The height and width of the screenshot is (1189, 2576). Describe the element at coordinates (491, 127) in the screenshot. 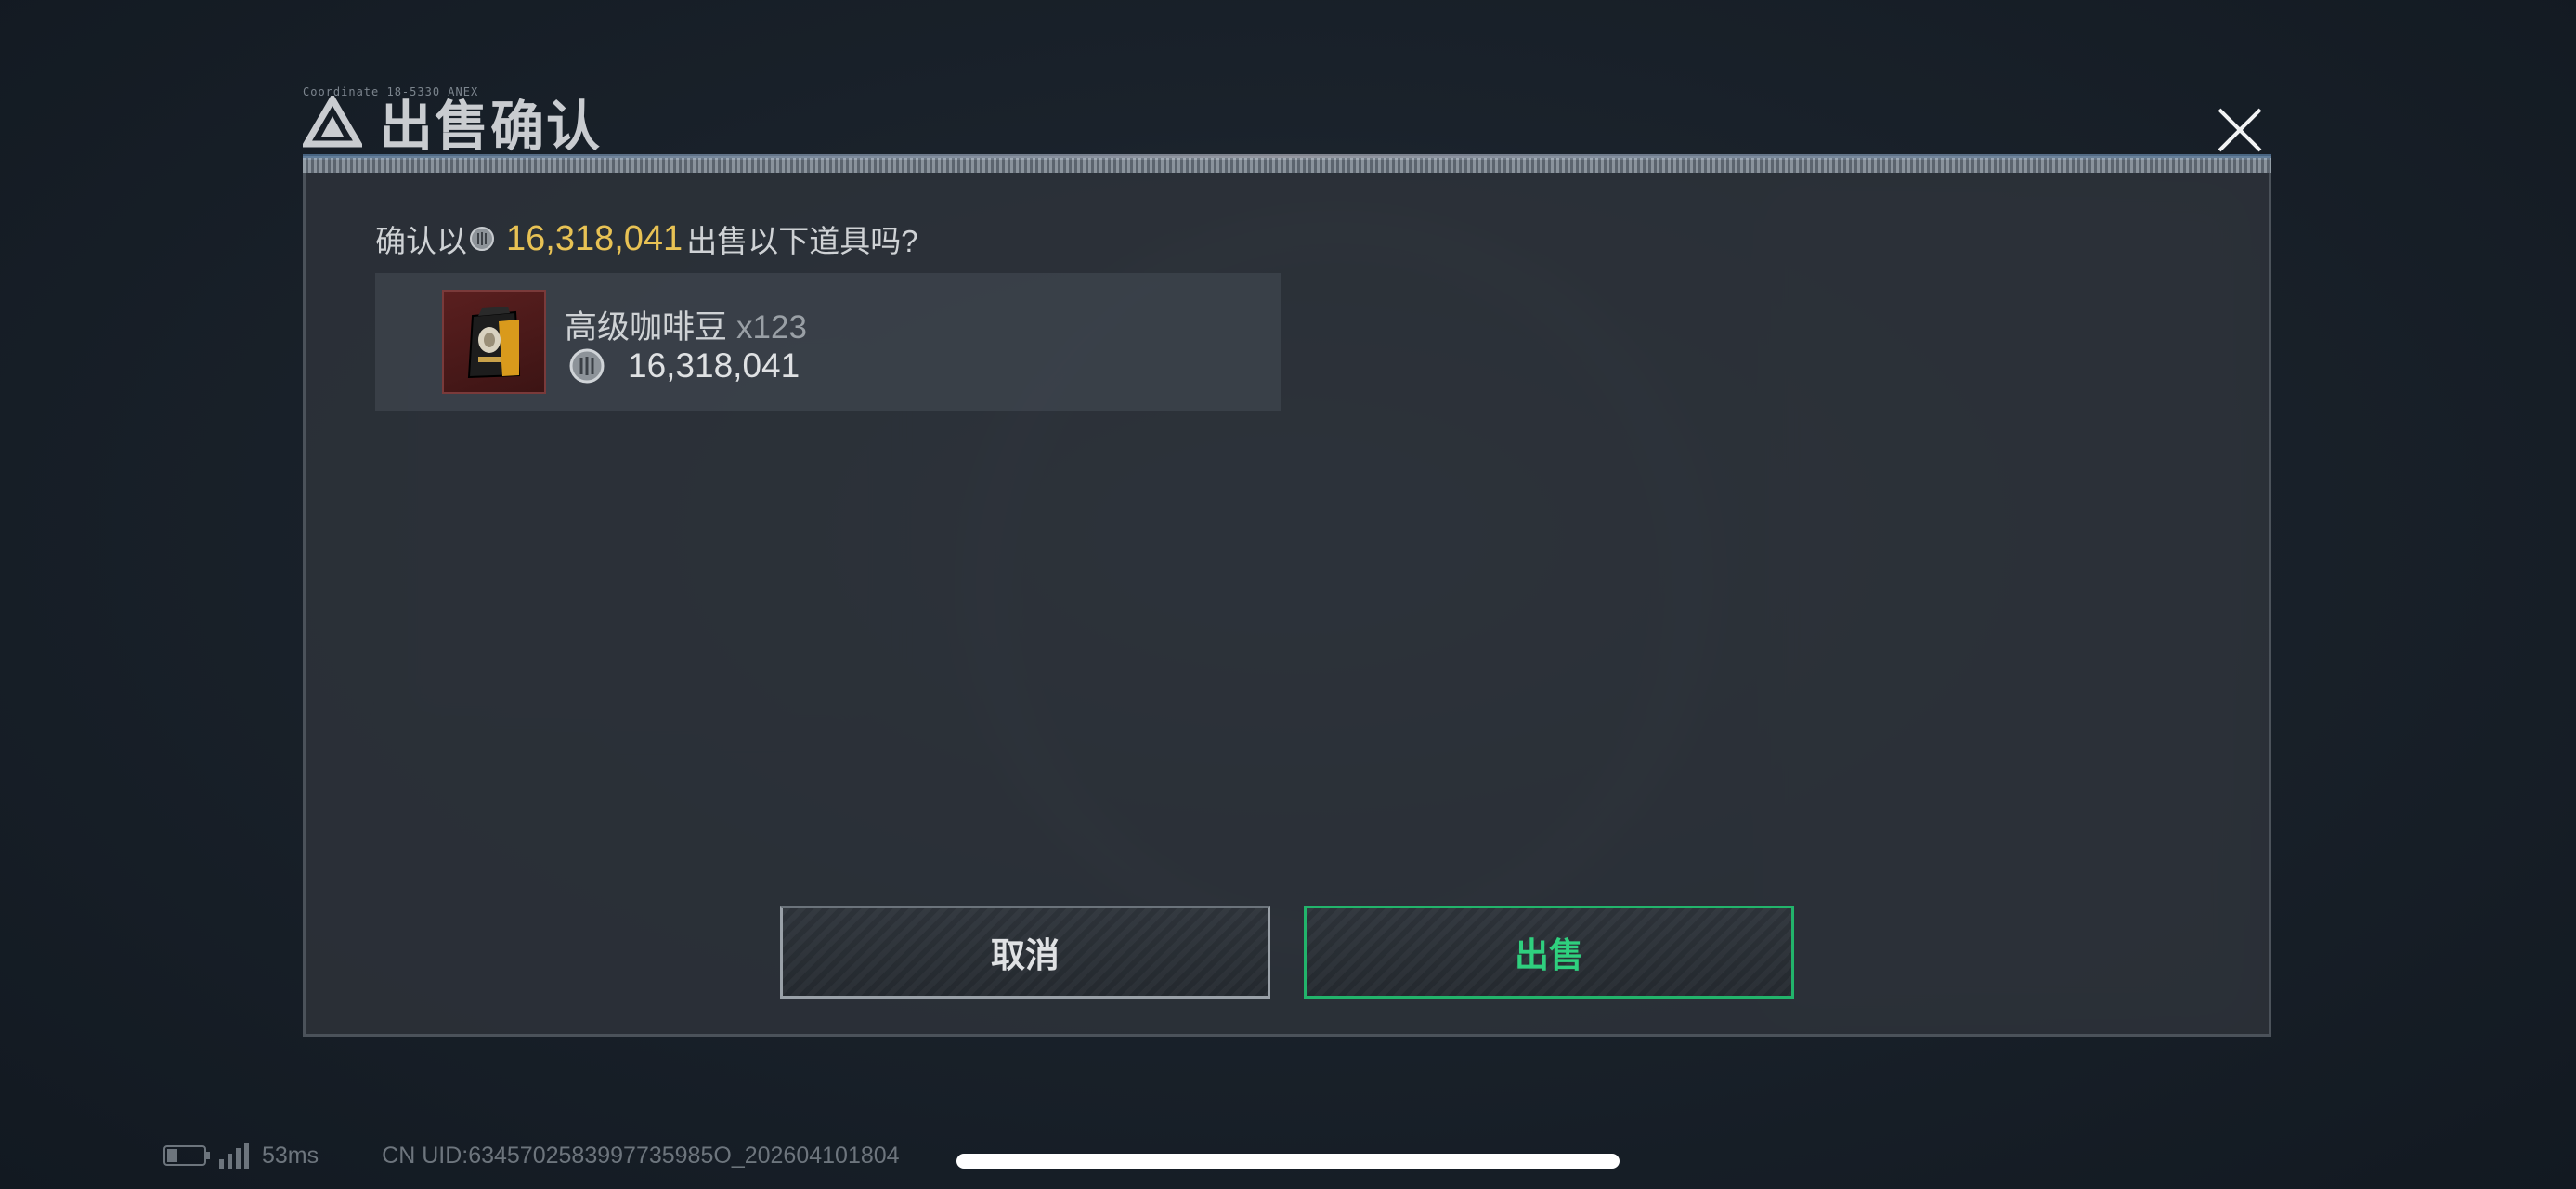

I see `dialog-title: 出售确认` at that location.